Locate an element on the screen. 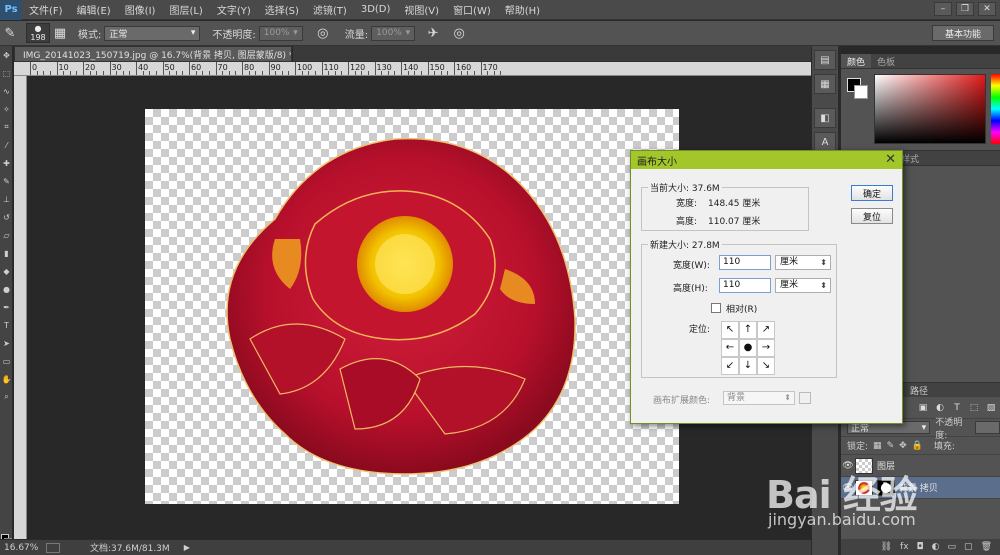 This screenshot has height=555, width=1000. dodge-tool-icon: ● is located at coordinates (6, 289).